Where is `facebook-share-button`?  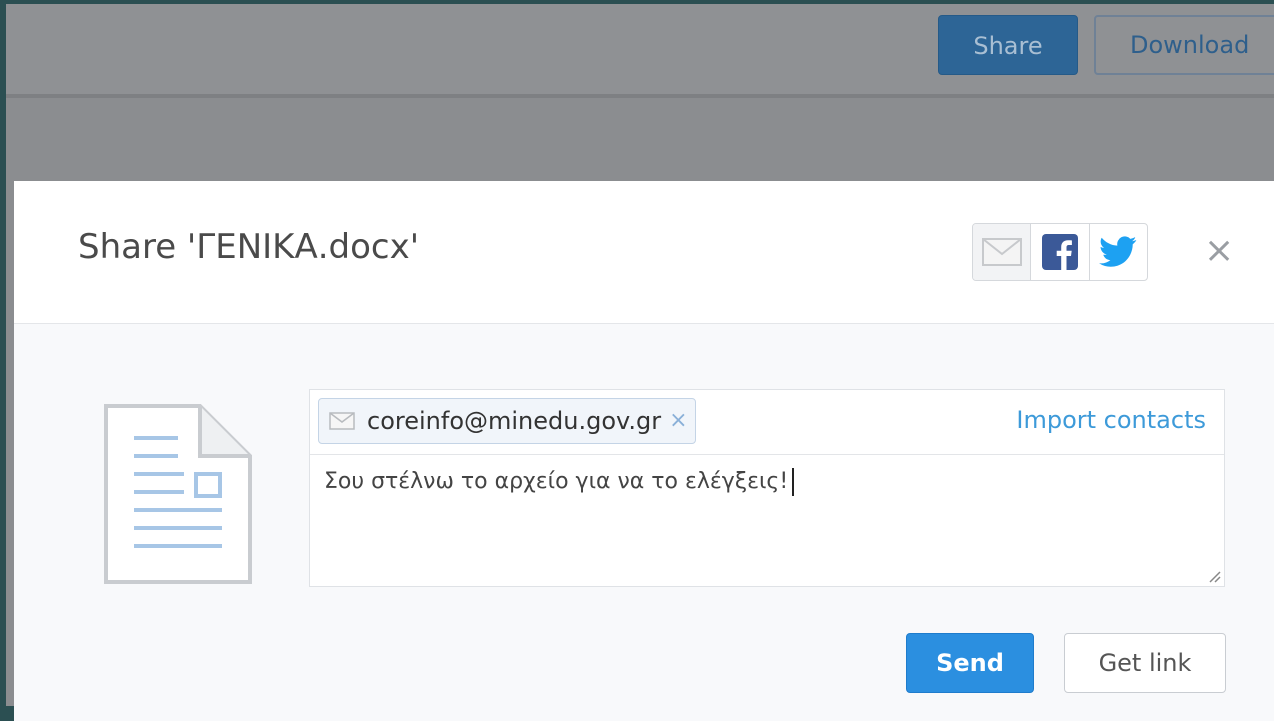 facebook-share-button is located at coordinates (1060, 252).